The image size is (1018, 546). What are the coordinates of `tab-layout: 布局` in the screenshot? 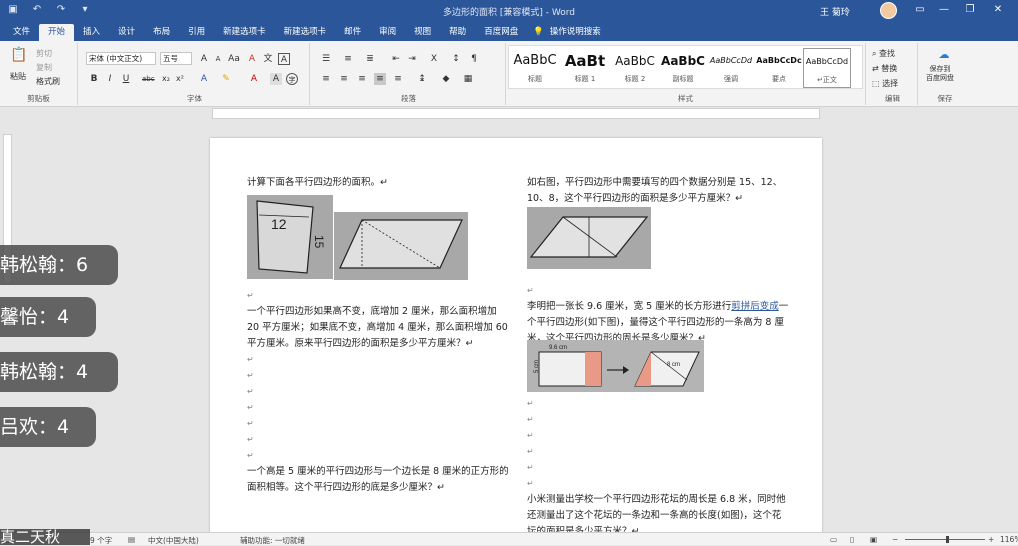 It's located at (161, 32).